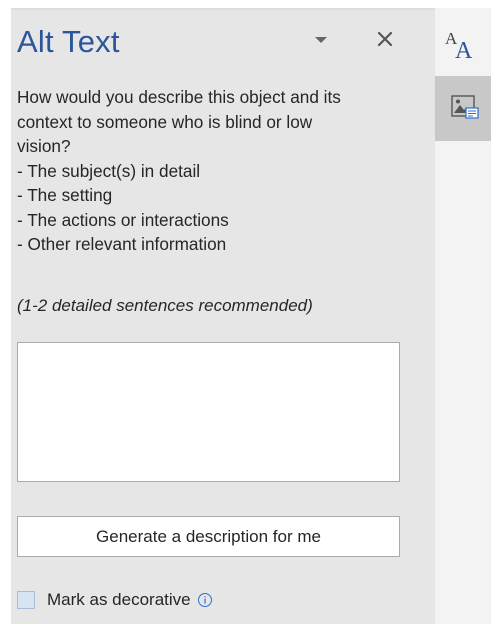  Describe the element at coordinates (65, 195) in the screenshot. I see `instruction-line: - The setting` at that location.